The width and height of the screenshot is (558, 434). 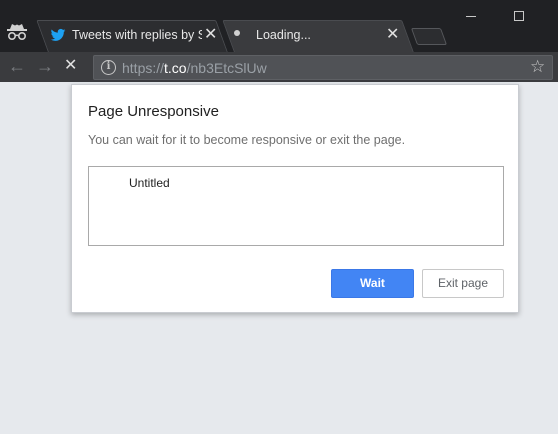 I want to click on exit-page-button: Exit page, so click(x=463, y=283).